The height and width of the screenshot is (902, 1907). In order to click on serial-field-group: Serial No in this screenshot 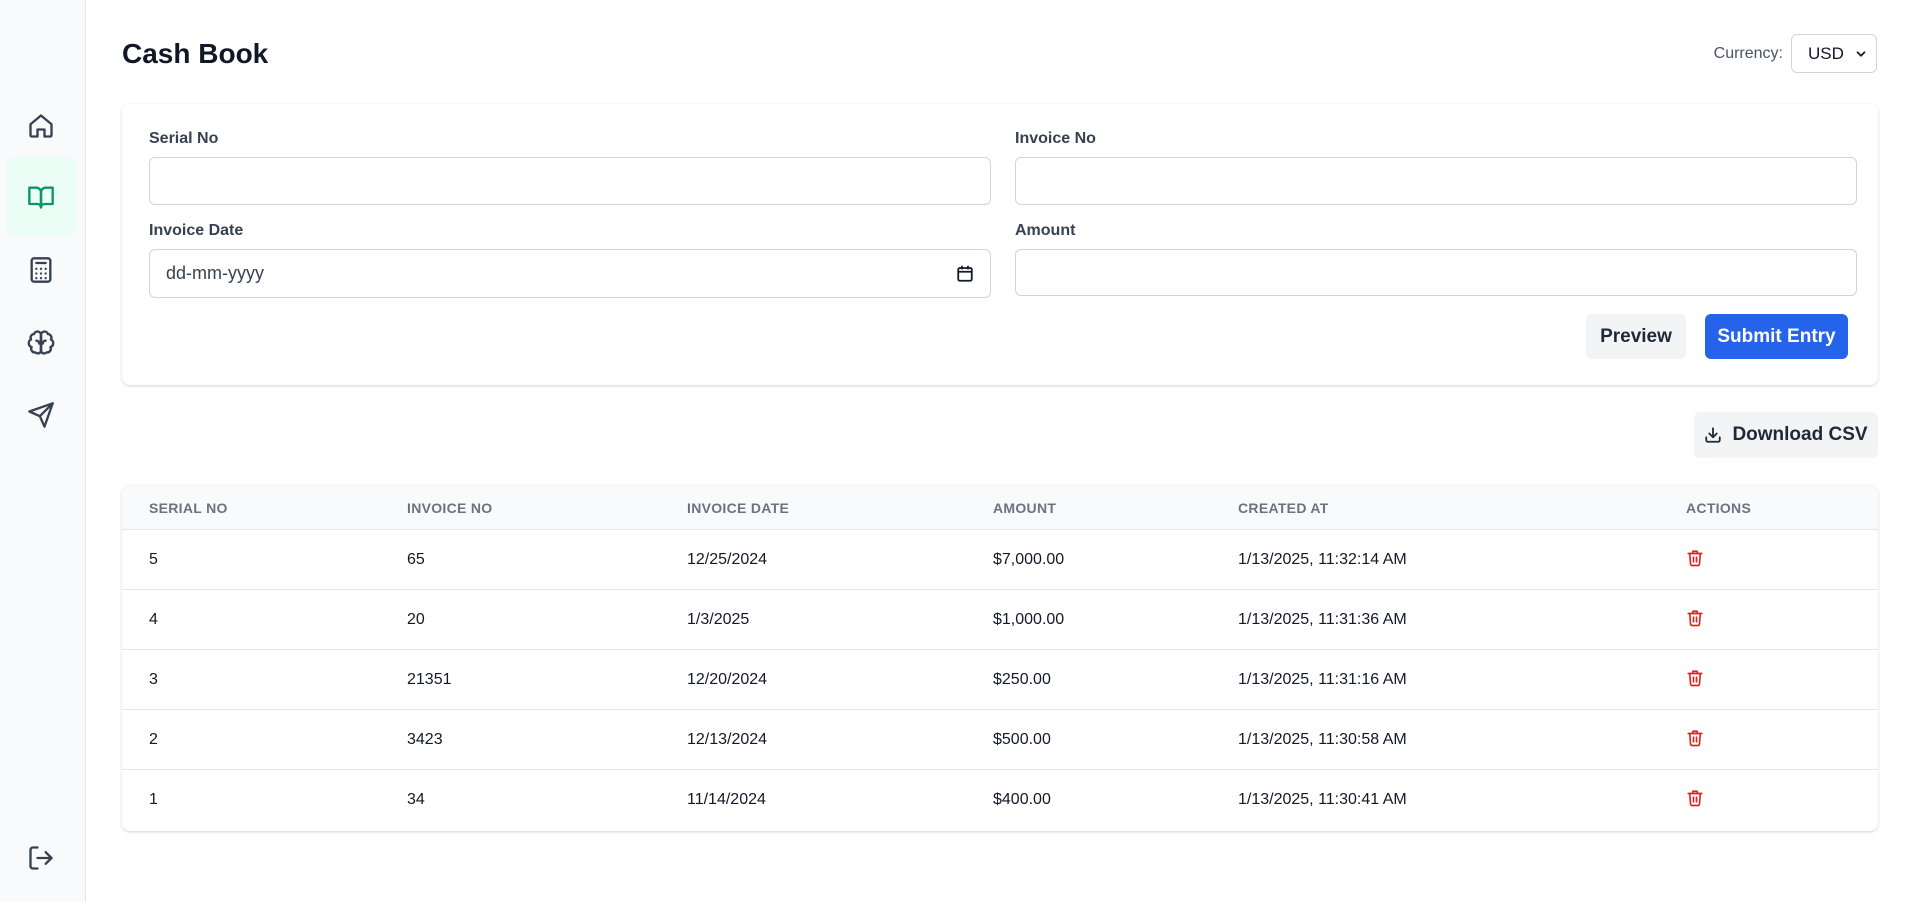, I will do `click(570, 167)`.